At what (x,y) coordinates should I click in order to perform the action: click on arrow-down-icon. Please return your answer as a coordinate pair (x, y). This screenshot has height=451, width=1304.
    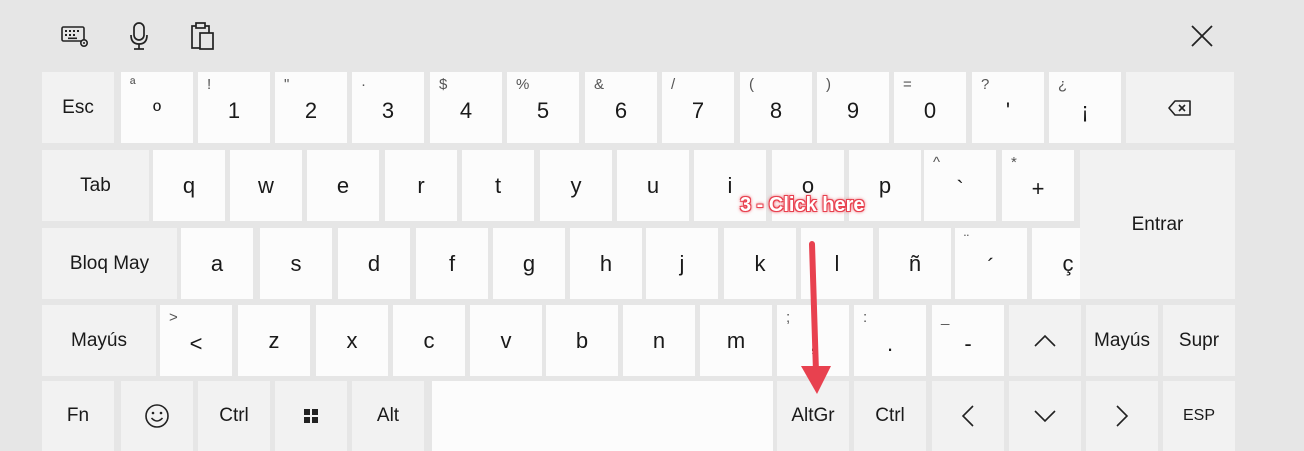
    Looking at the image, I should click on (1045, 416).